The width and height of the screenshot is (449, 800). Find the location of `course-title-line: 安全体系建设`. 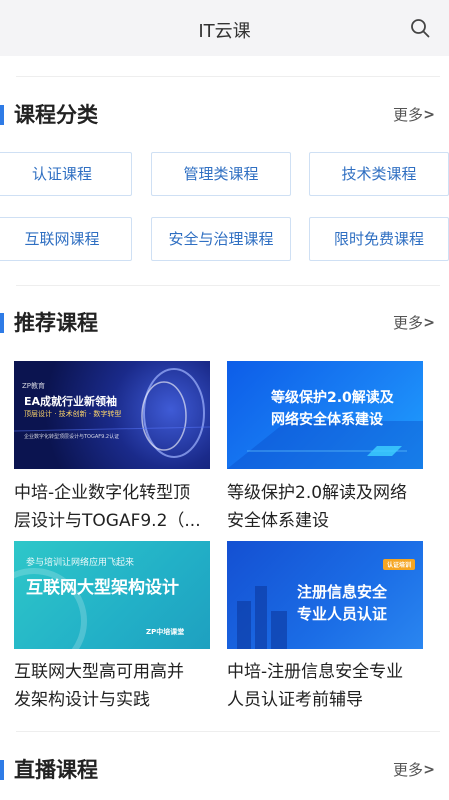

course-title-line: 安全体系建设 is located at coordinates (278, 521).